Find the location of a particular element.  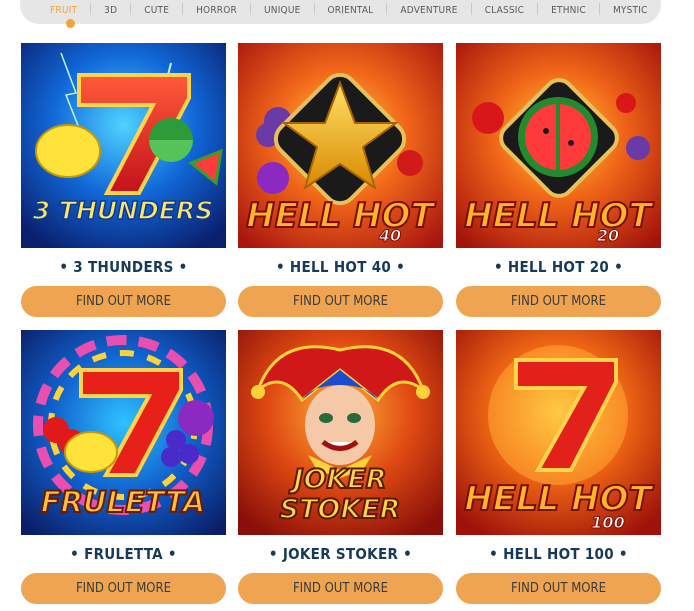

filter-3d: 3D is located at coordinates (110, 10).